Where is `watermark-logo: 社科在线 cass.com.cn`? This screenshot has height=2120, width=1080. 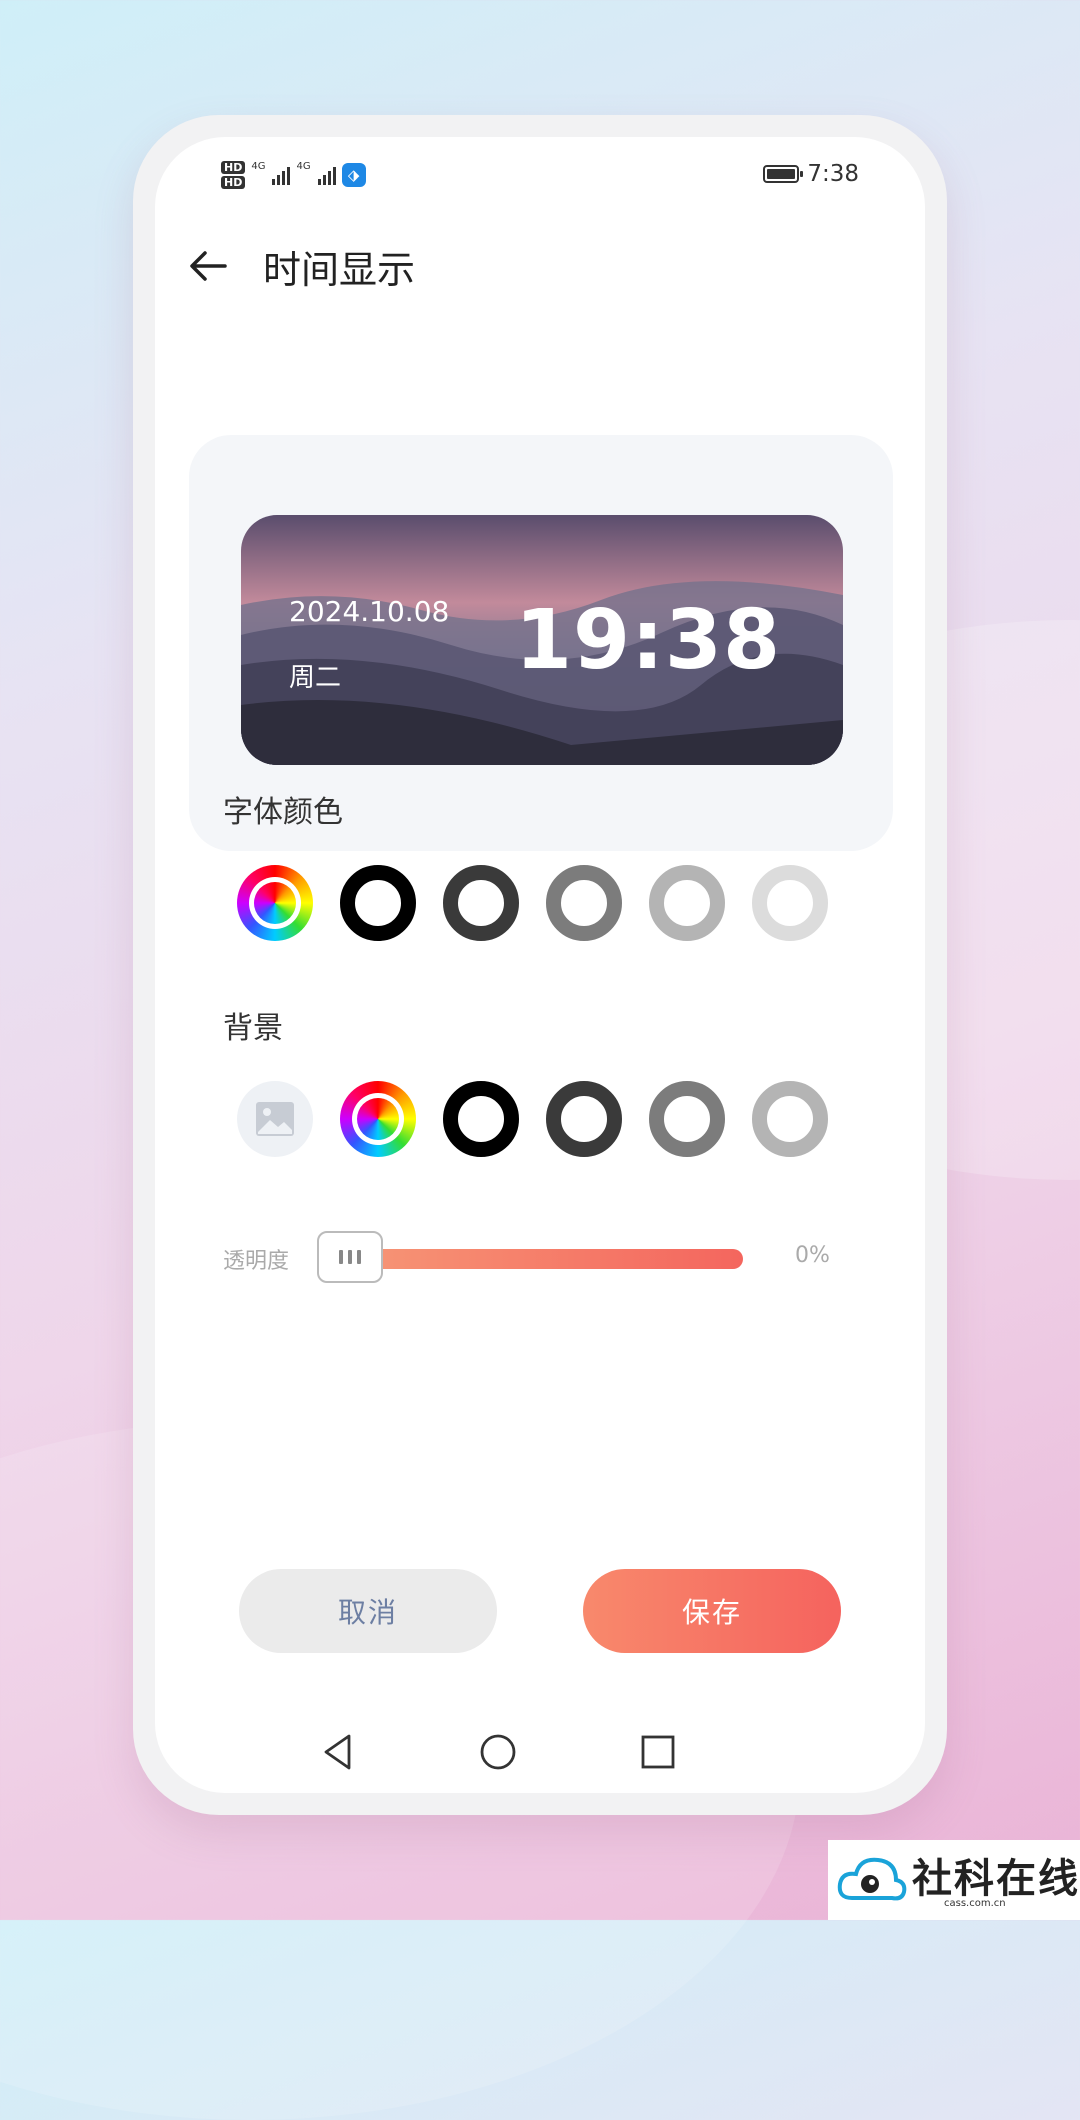 watermark-logo: 社科在线 cass.com.cn is located at coordinates (954, 1880).